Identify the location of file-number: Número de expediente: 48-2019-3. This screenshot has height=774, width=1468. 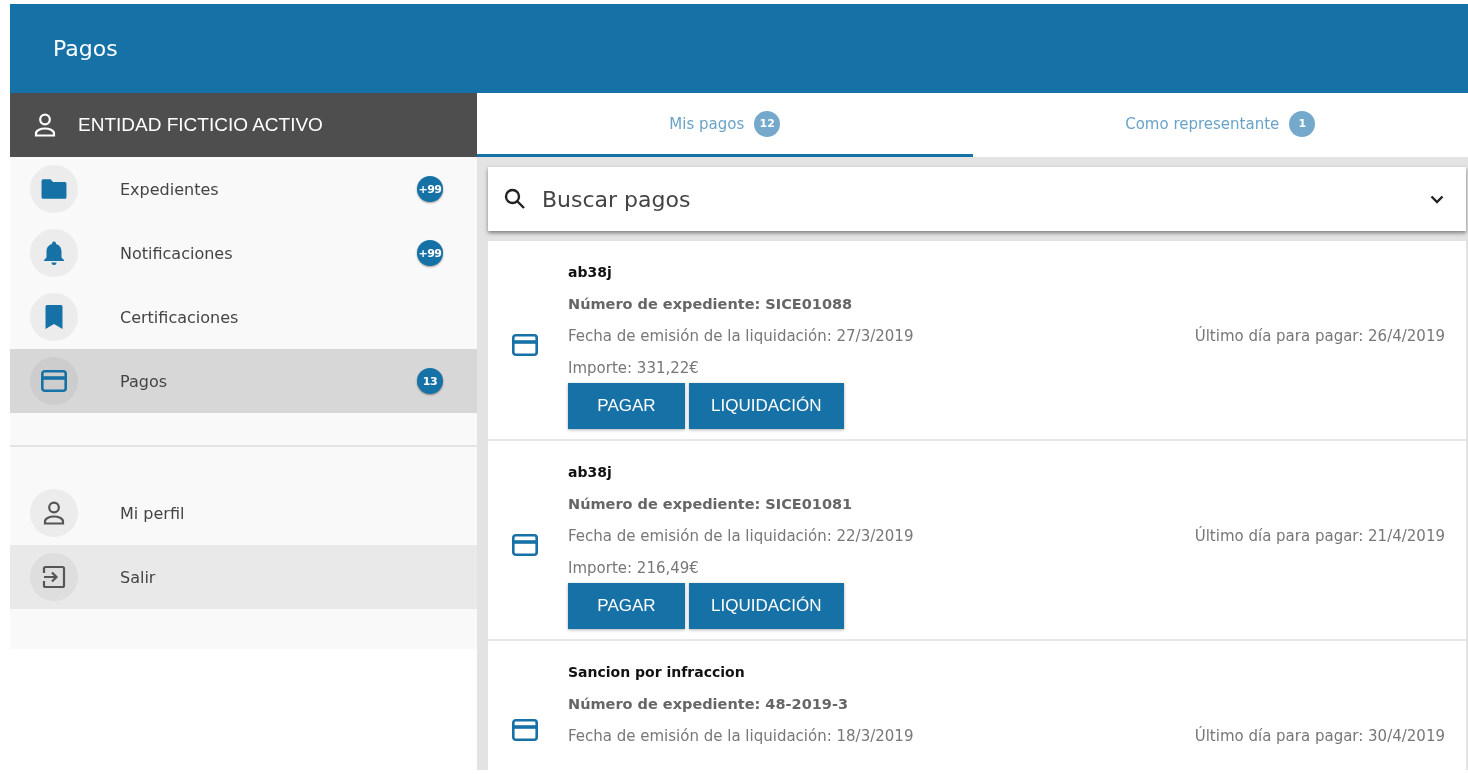
(708, 704).